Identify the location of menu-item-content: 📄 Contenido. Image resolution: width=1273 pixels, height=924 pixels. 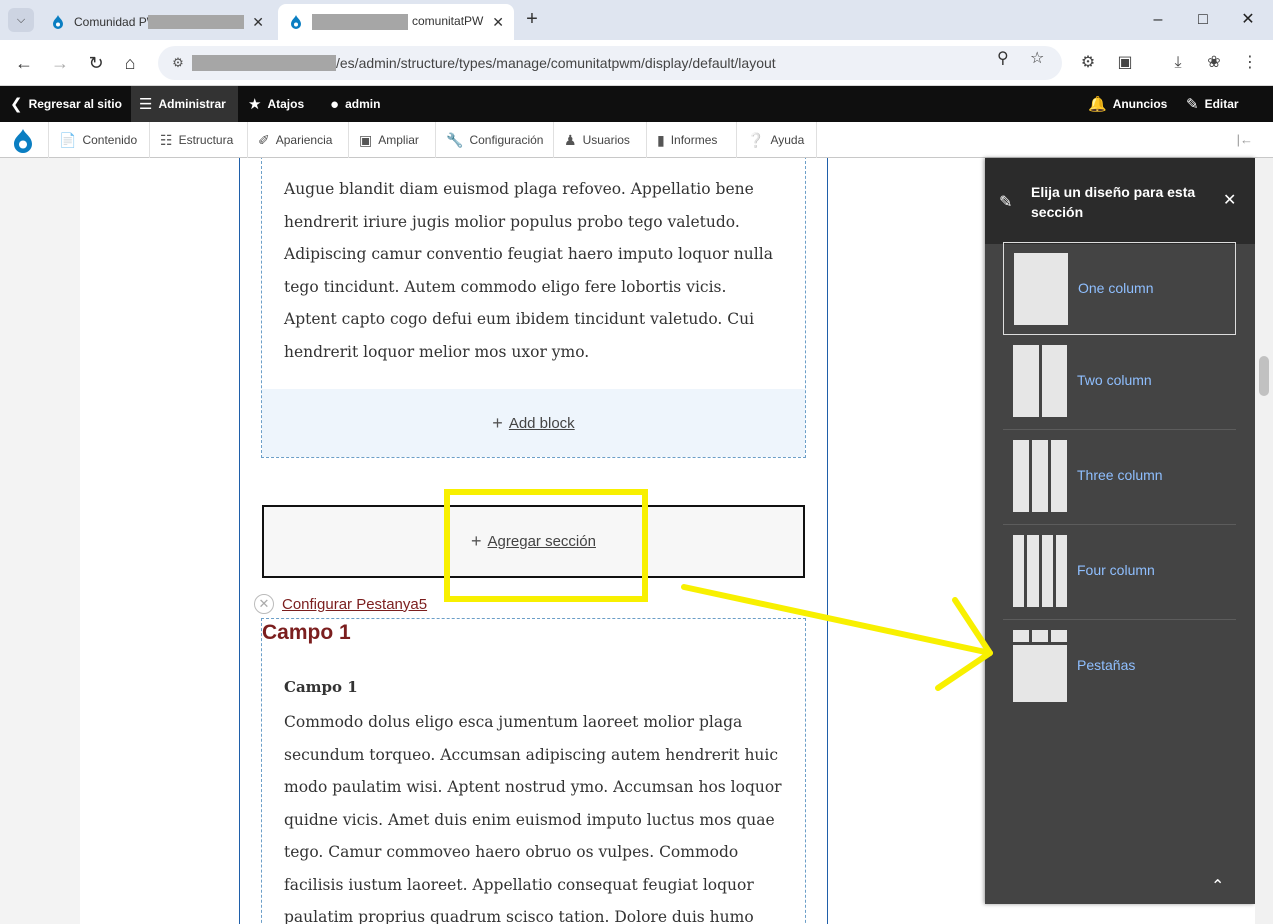
(99, 140).